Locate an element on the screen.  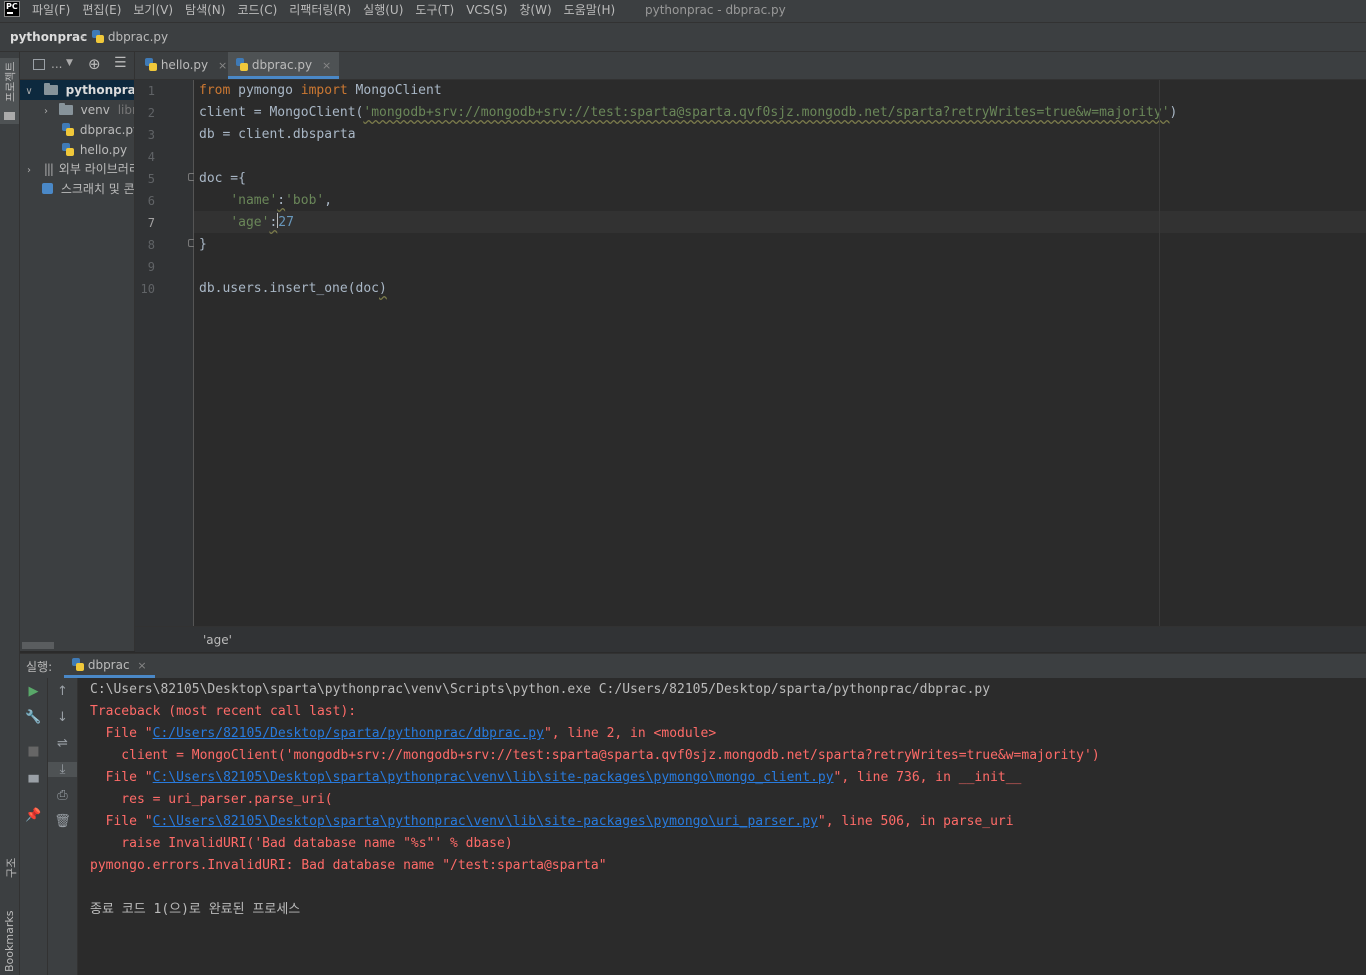
print-icon: ⎙ is located at coordinates (62, 795).